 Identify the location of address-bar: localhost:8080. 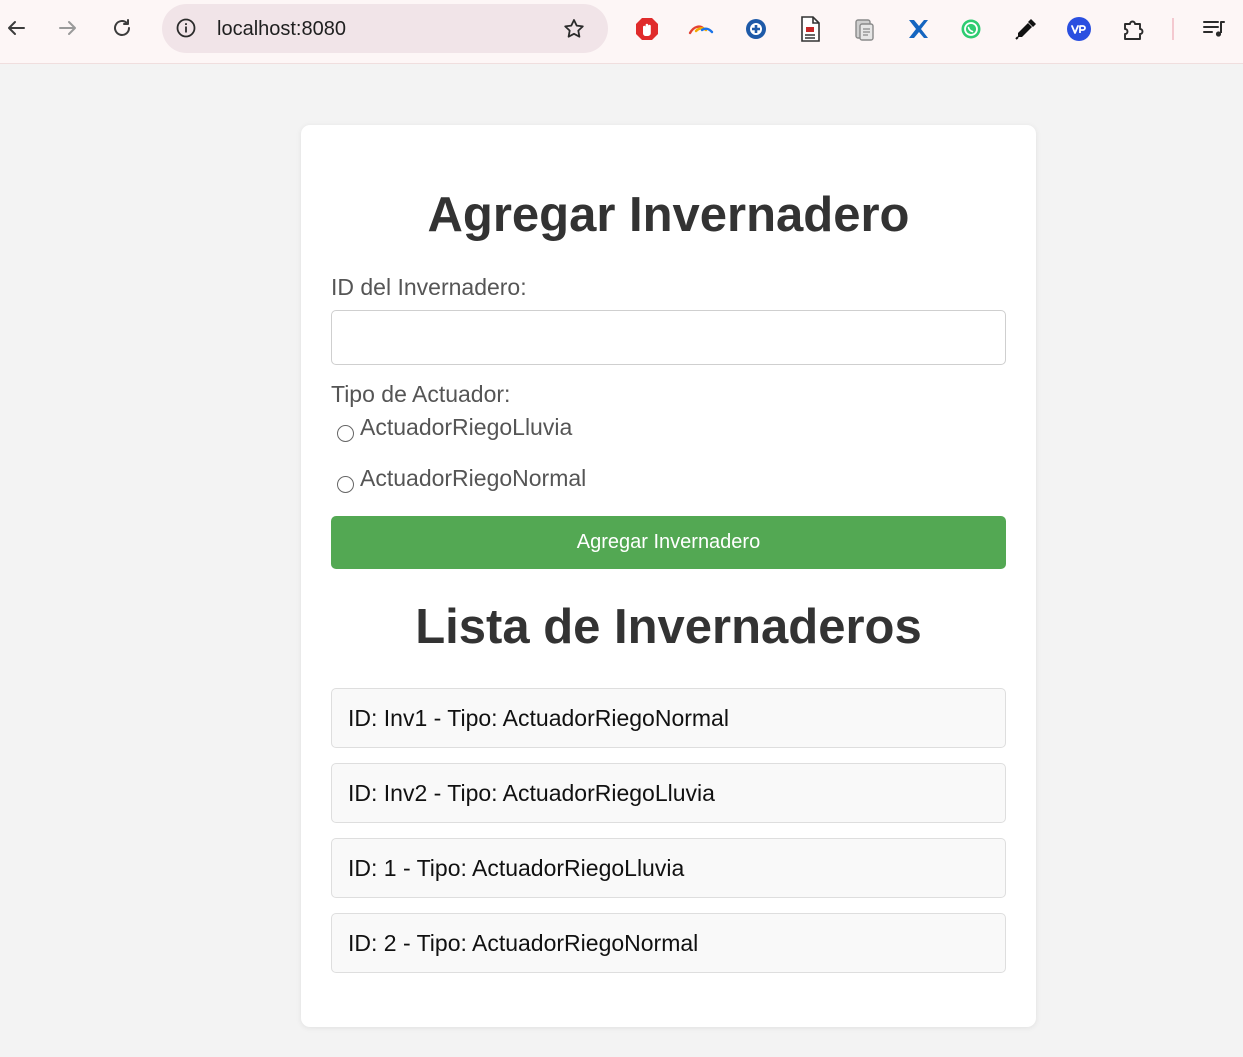
(385, 28).